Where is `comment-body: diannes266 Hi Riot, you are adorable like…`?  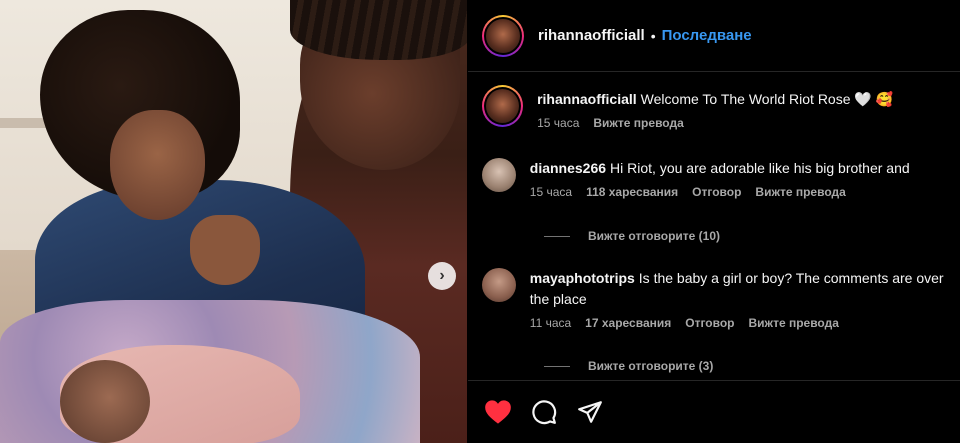 comment-body: diannes266 Hi Riot, you are adorable like… is located at coordinates (741, 178).